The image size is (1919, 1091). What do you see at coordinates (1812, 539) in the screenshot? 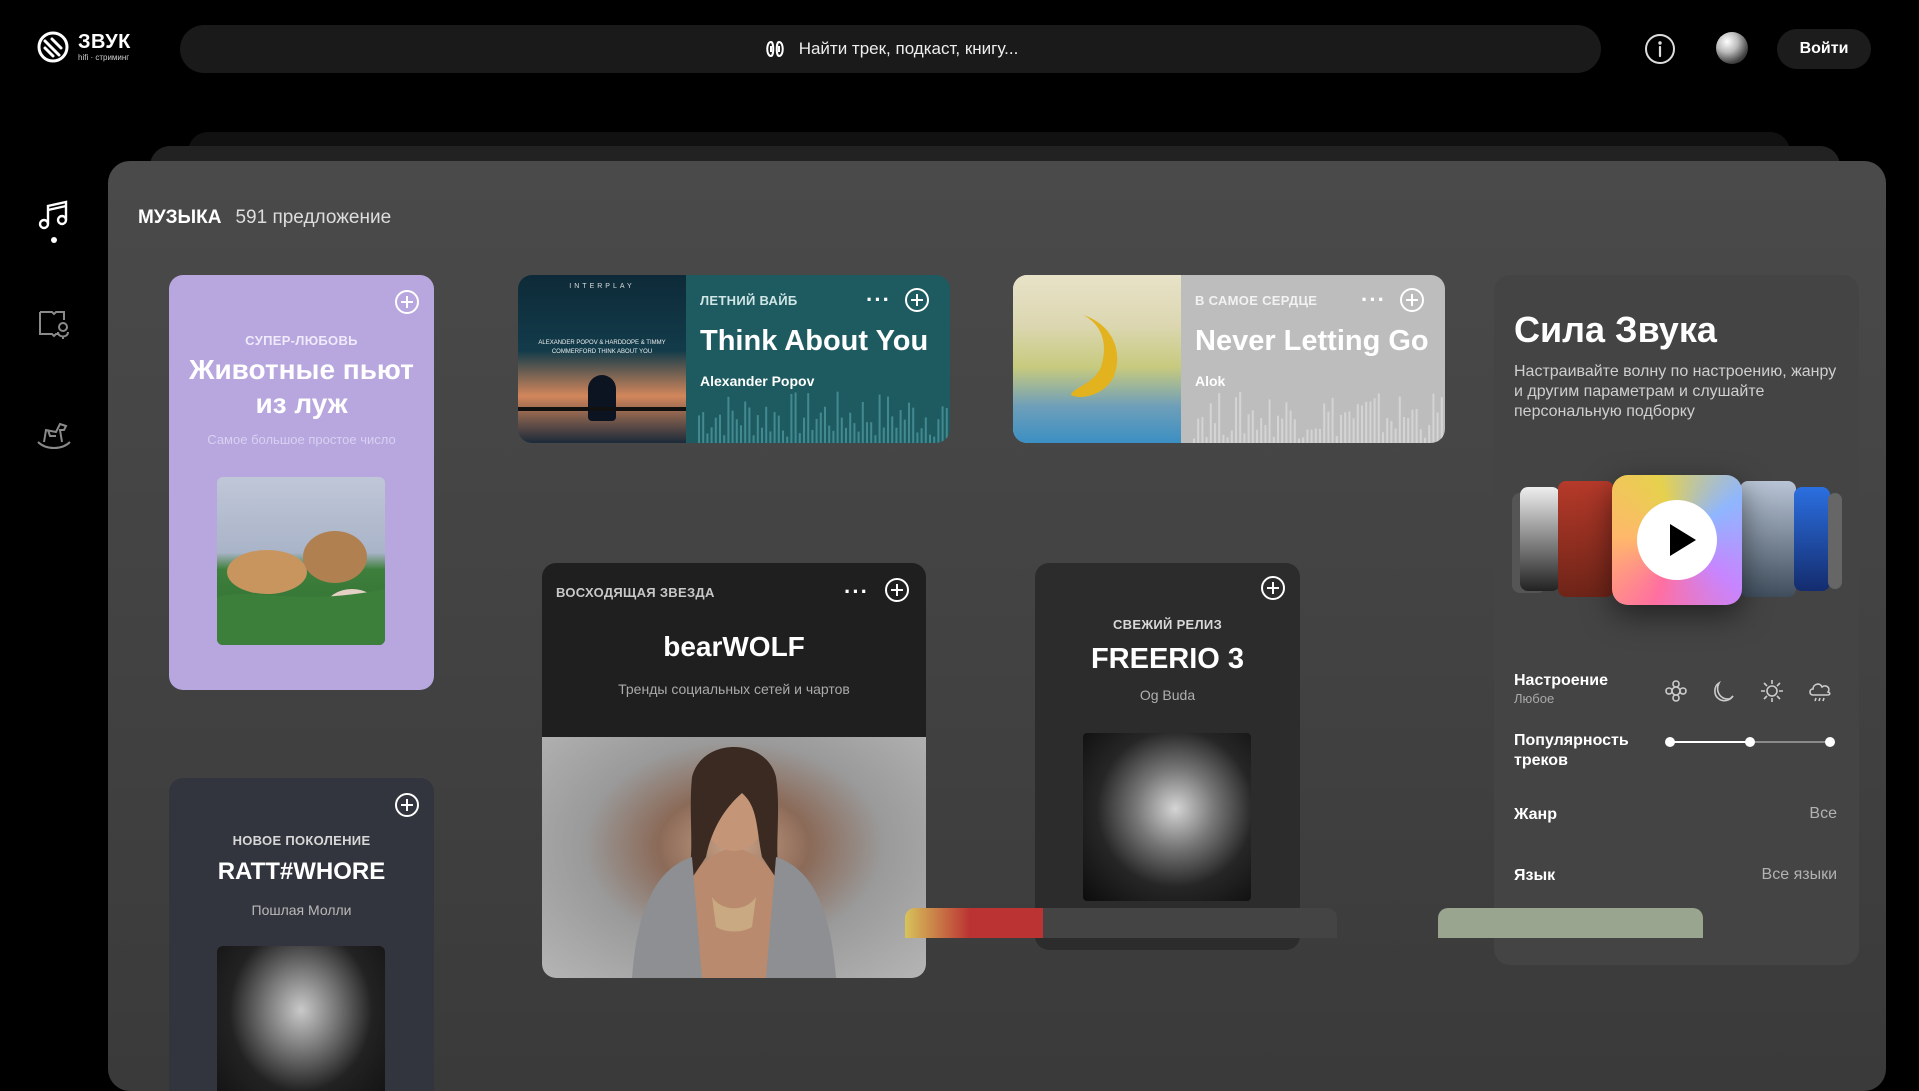
I see `collage-tile` at bounding box center [1812, 539].